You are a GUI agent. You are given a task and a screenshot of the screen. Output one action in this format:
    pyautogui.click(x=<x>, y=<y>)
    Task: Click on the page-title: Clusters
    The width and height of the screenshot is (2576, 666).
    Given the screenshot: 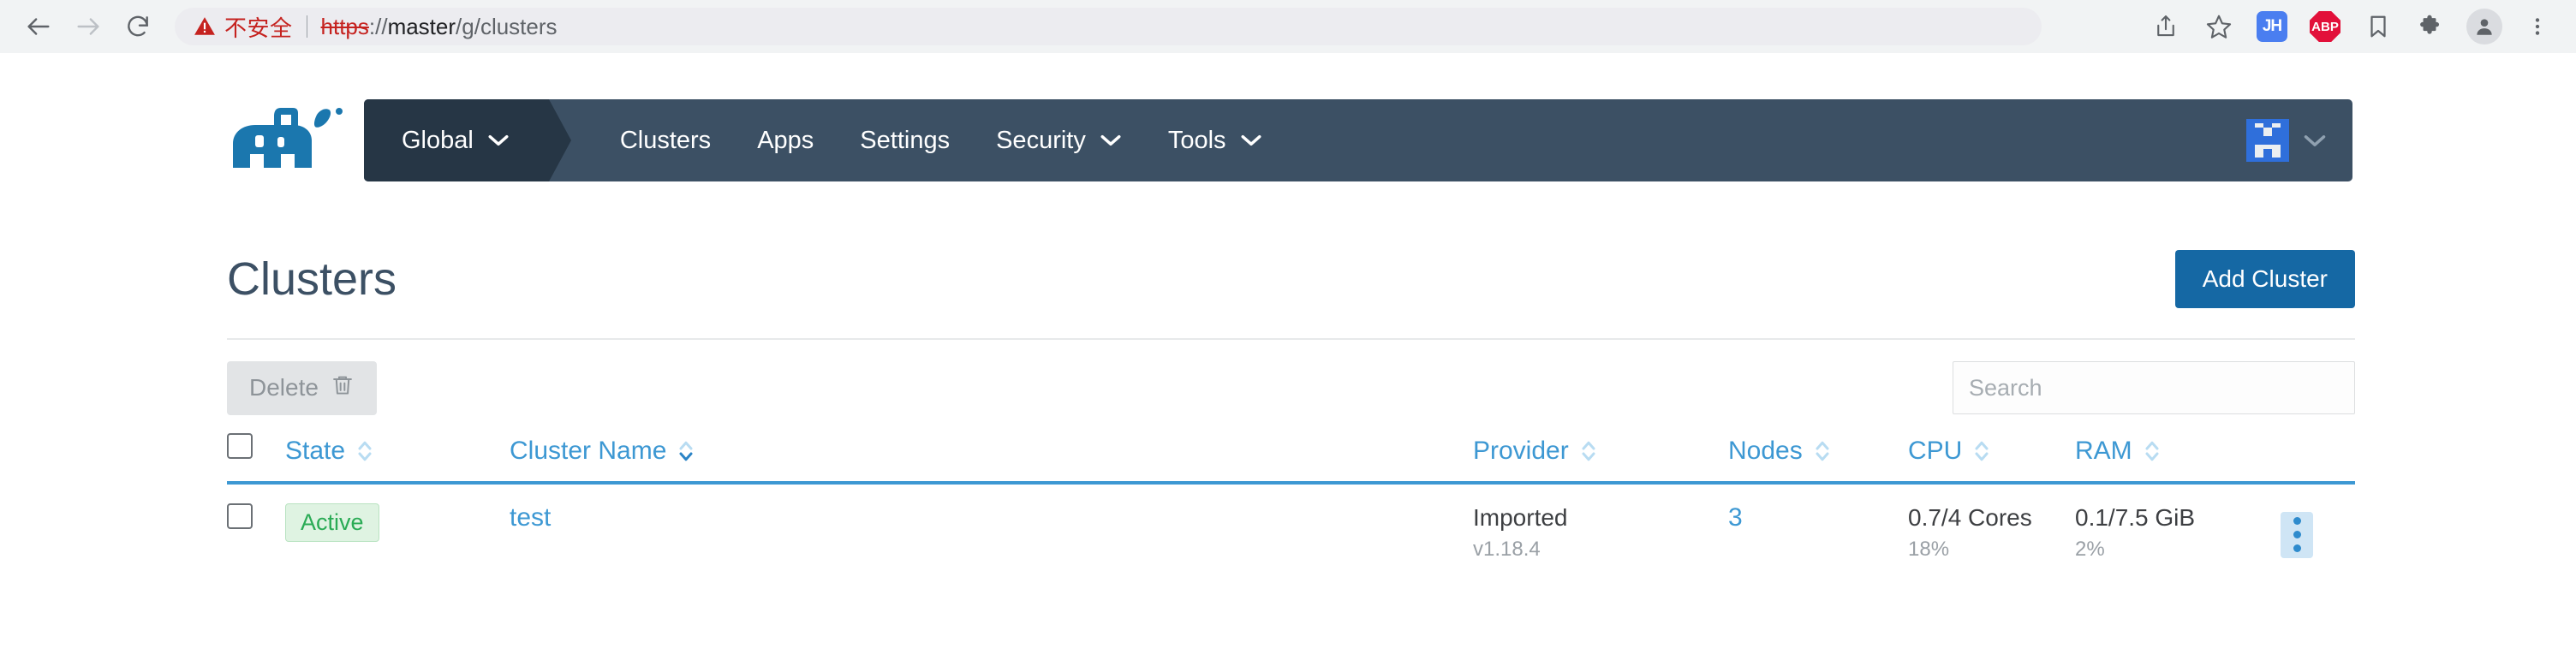 What is the action you would take?
    pyautogui.click(x=312, y=279)
    